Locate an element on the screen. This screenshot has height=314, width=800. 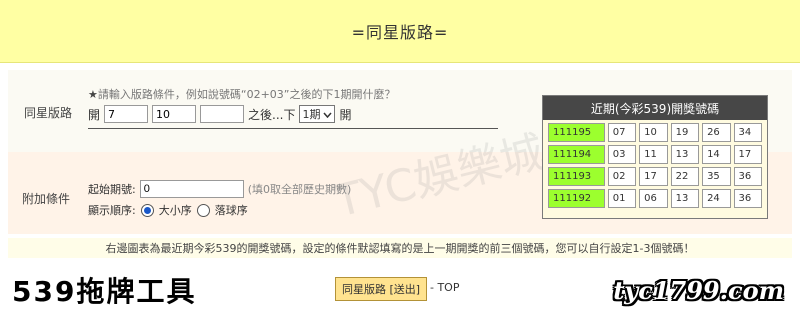
recent-draws-title: 近期(今彩539)開獎號碼 is located at coordinates (655, 108).